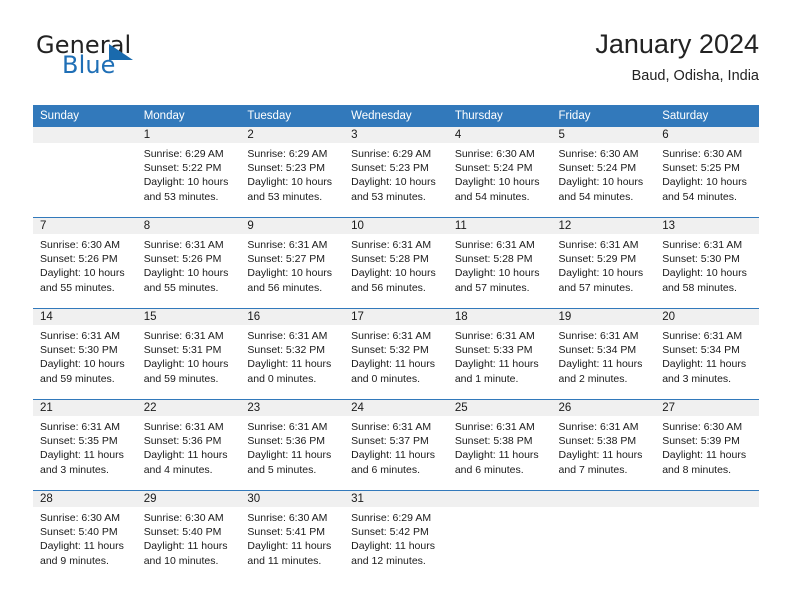 Image resolution: width=792 pixels, height=612 pixels. Describe the element at coordinates (282, 469) in the screenshot. I see `daylight-text-line2: and 5 minutes.` at that location.